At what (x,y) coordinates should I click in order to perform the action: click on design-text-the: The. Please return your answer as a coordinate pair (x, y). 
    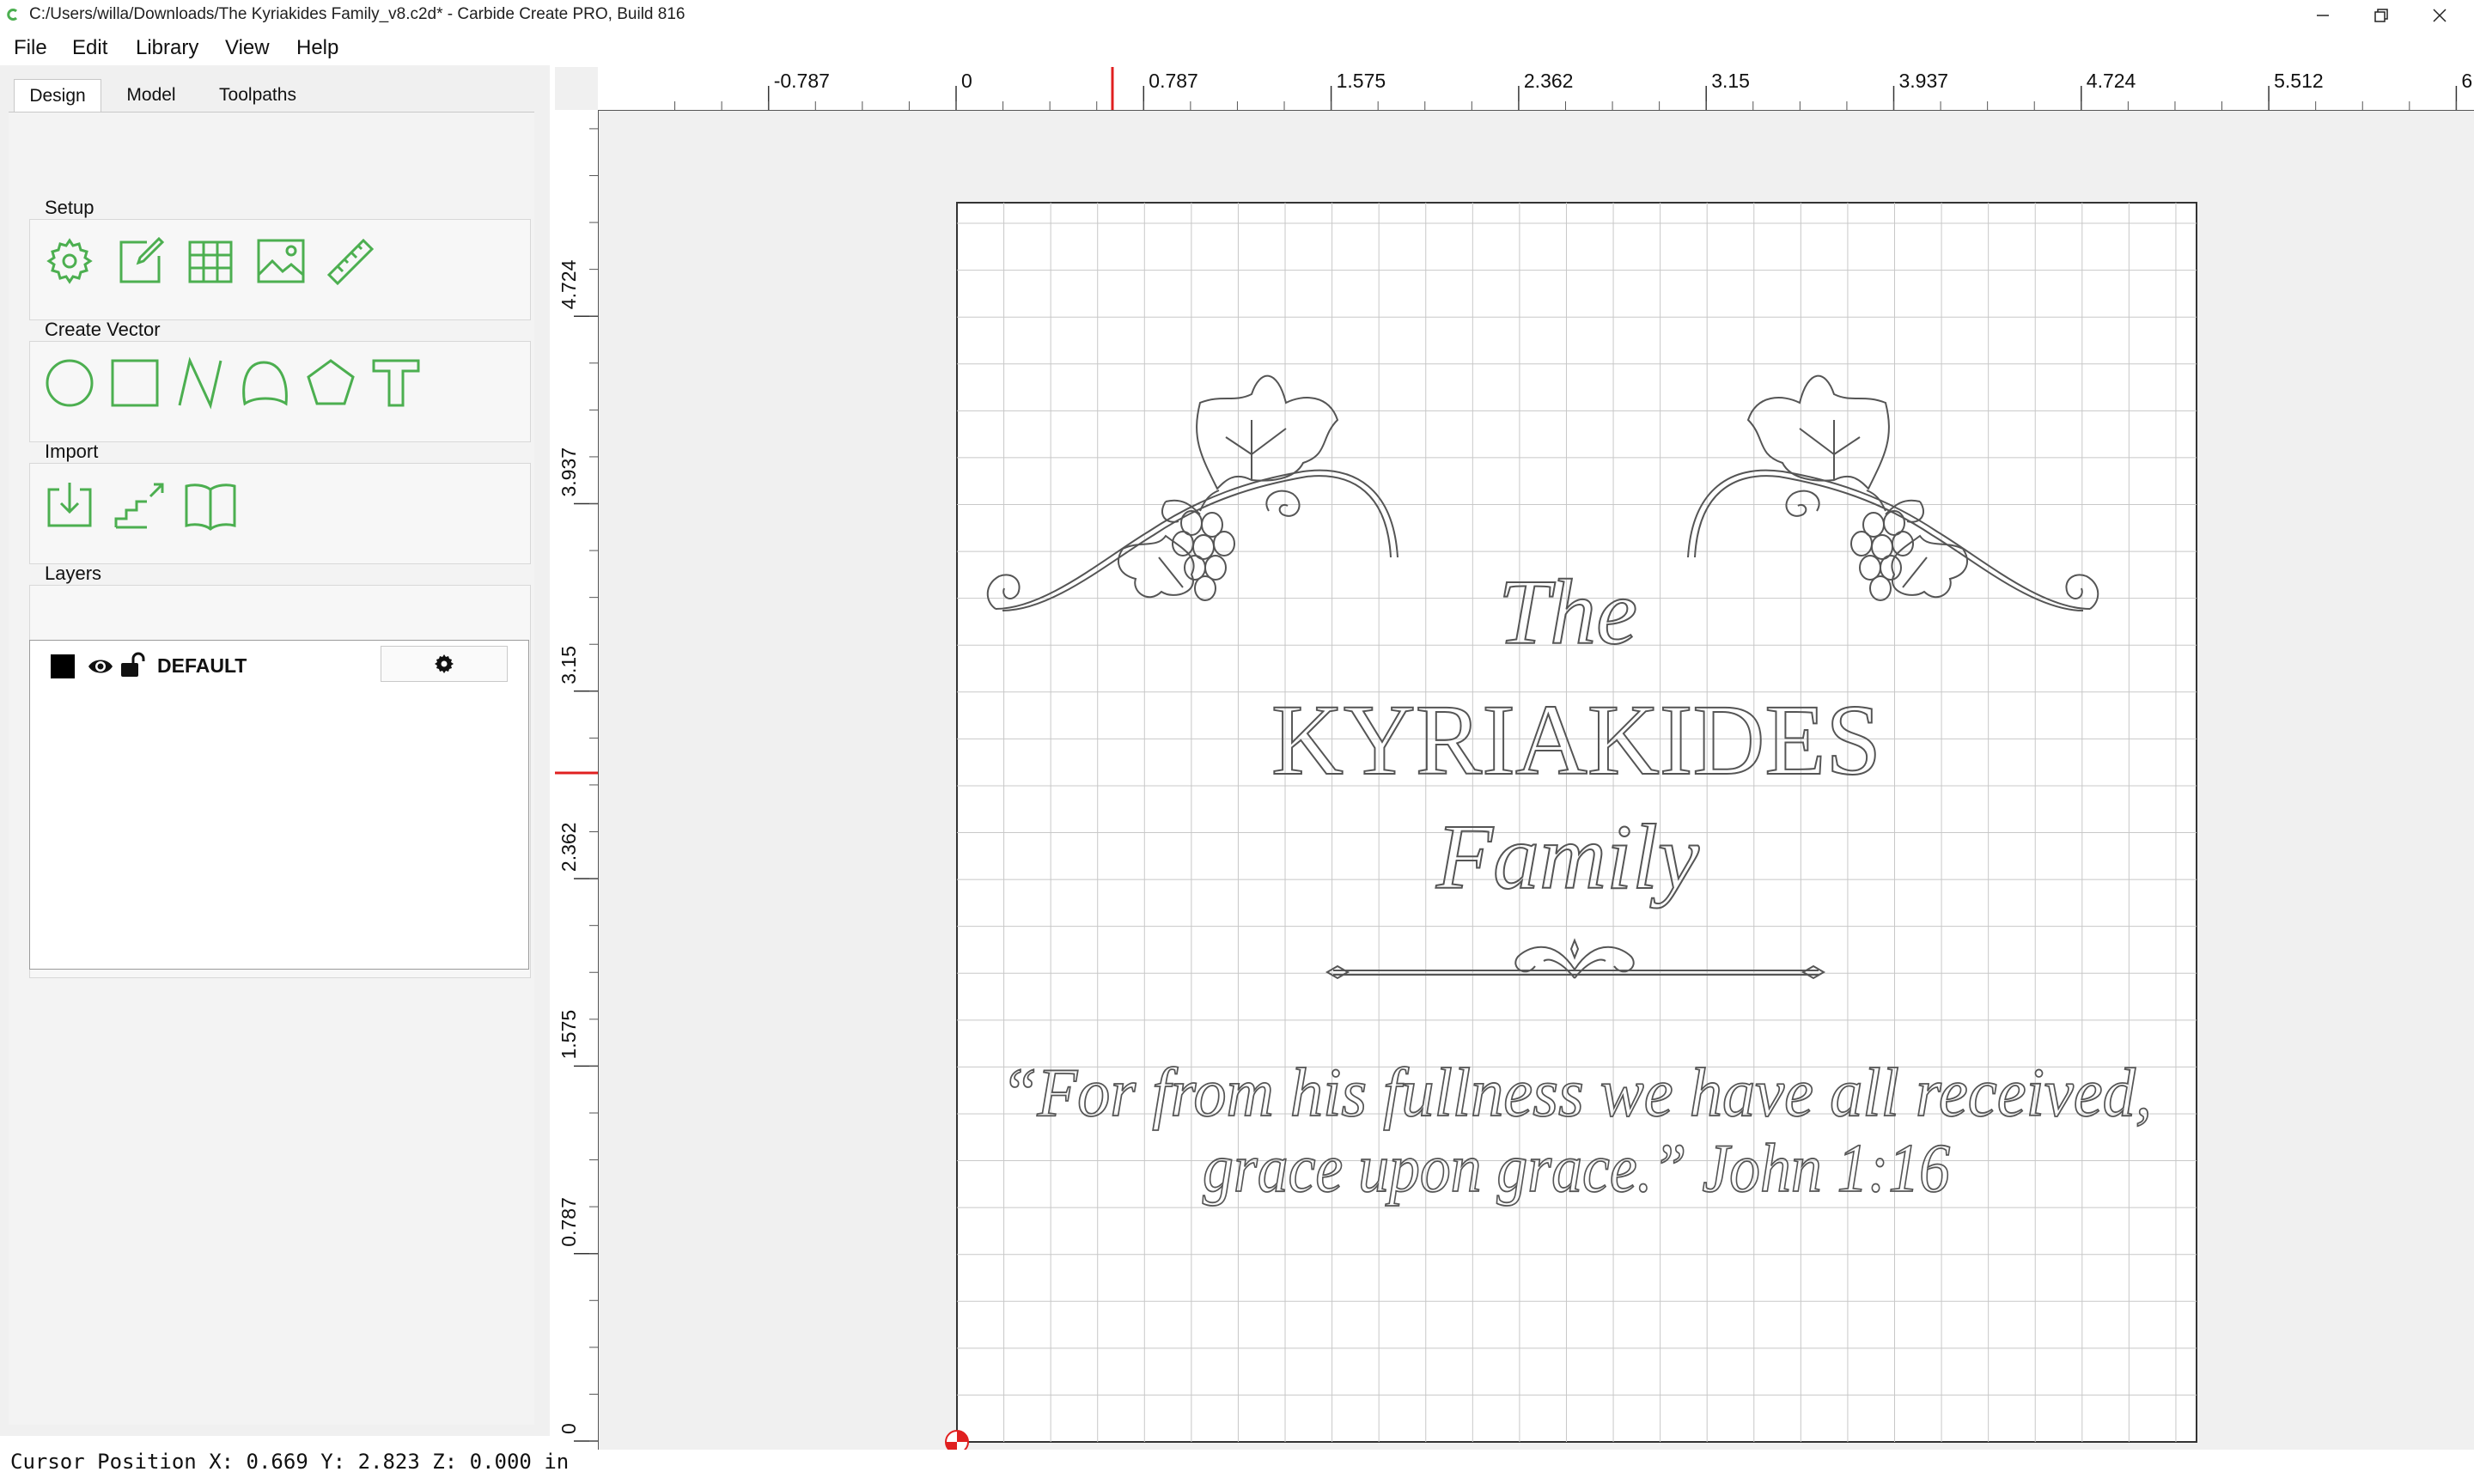
    Looking at the image, I should click on (1567, 613).